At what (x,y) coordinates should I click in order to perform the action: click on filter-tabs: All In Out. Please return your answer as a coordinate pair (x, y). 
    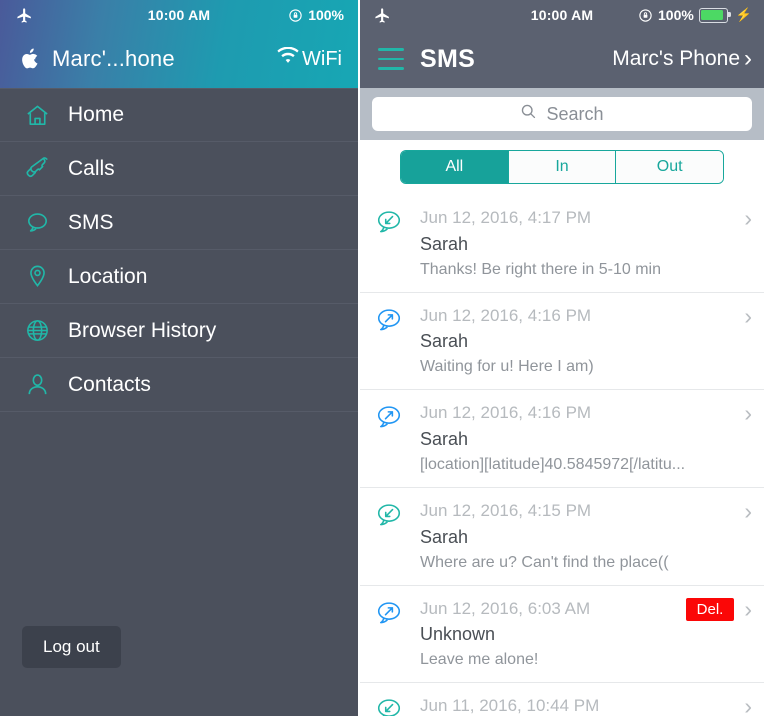
    Looking at the image, I should click on (562, 167).